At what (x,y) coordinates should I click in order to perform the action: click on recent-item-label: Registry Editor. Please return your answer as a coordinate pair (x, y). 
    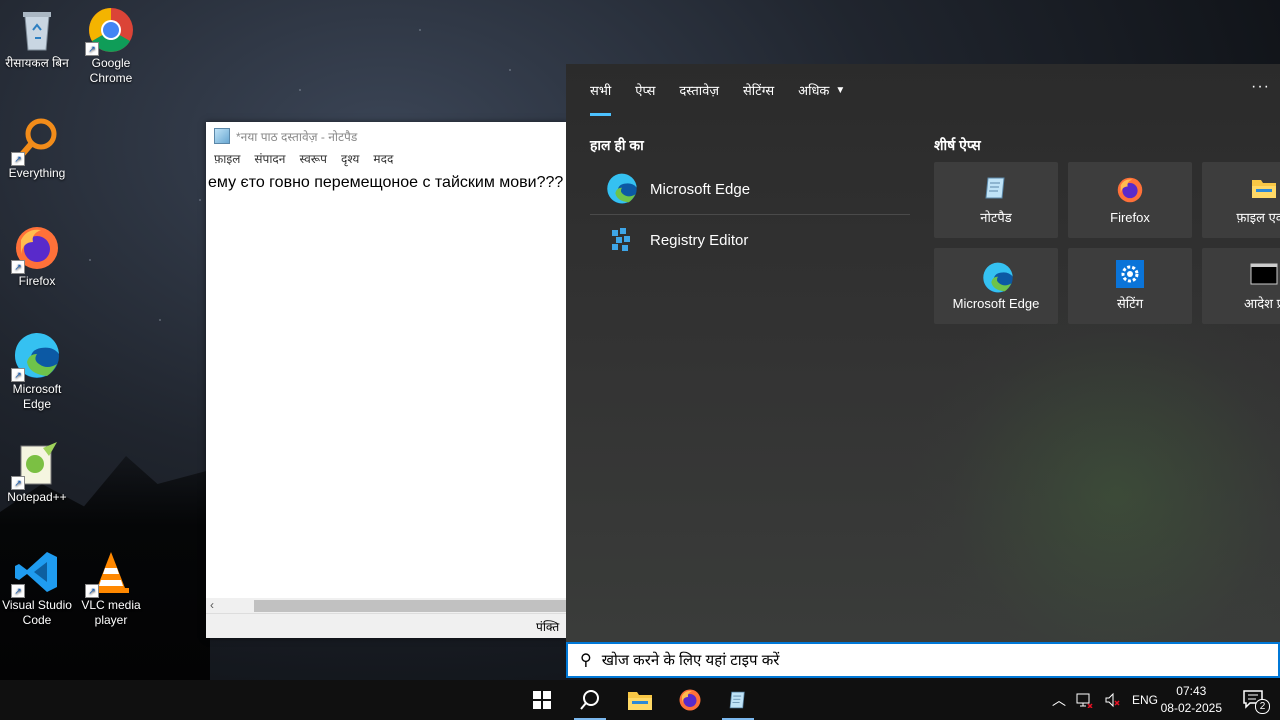
    Looking at the image, I should click on (699, 240).